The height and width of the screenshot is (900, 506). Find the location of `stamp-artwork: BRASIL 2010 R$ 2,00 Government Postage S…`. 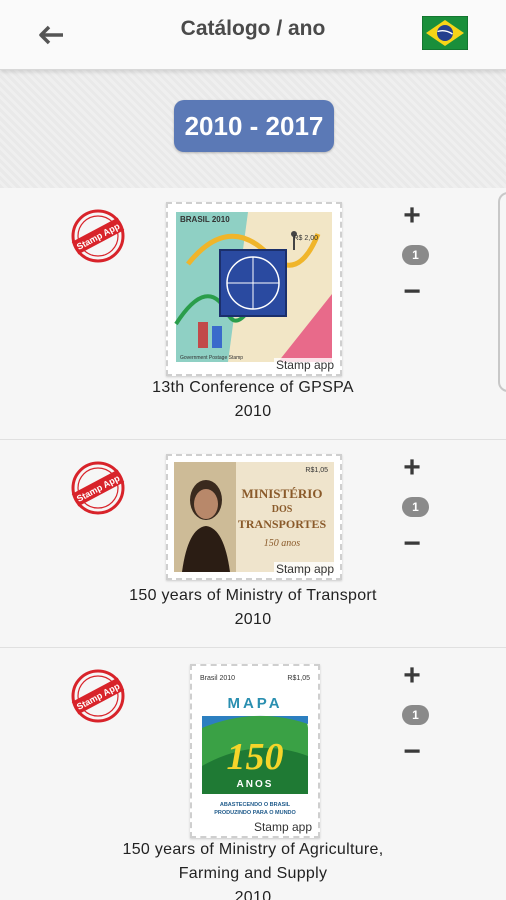

stamp-artwork: BRASIL 2010 R$ 2,00 Government Postage S… is located at coordinates (254, 289).